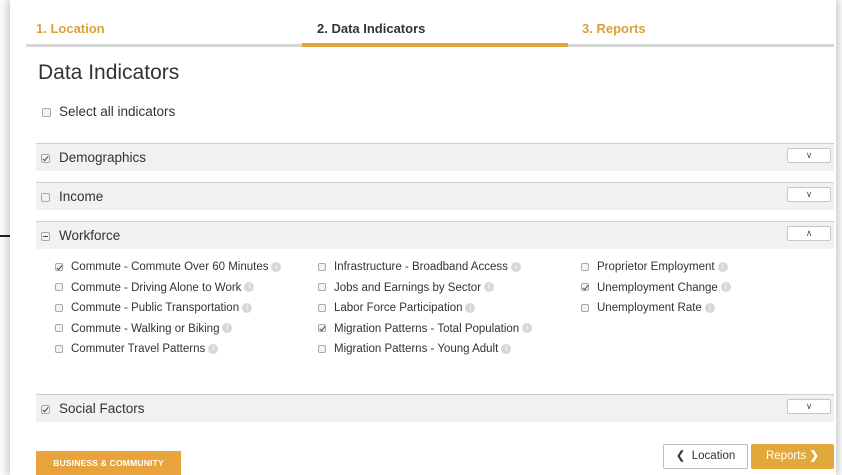 The width and height of the screenshot is (842, 475). Describe the element at coordinates (435, 408) in the screenshot. I see `section-social-factors: Social Factors ∨` at that location.